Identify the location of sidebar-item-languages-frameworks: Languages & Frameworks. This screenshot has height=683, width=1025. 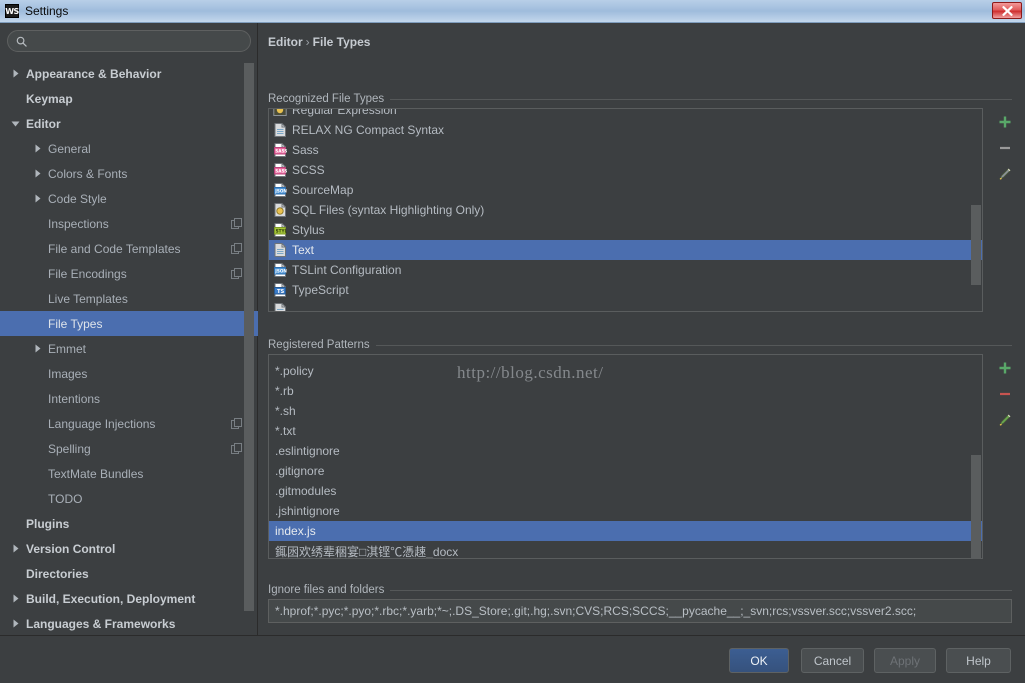
(129, 623).